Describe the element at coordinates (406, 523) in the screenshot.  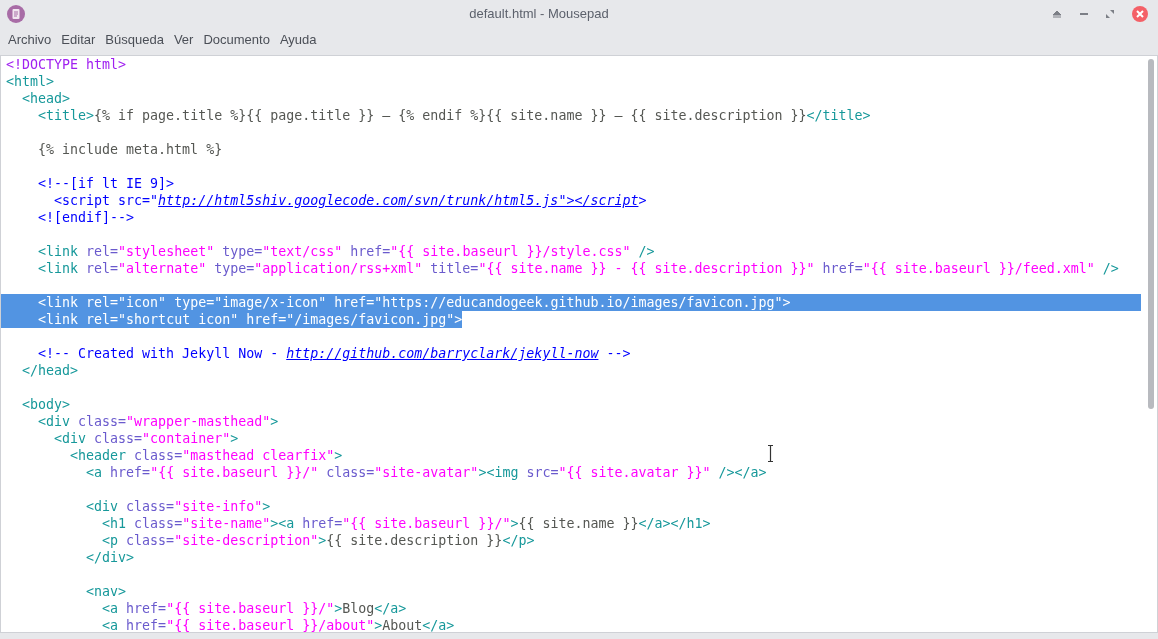
I see `code-line: <h1 class="site-name"><a href="{{ site.baseurl }}/">{{ site.name }}</a></h1>` at that location.